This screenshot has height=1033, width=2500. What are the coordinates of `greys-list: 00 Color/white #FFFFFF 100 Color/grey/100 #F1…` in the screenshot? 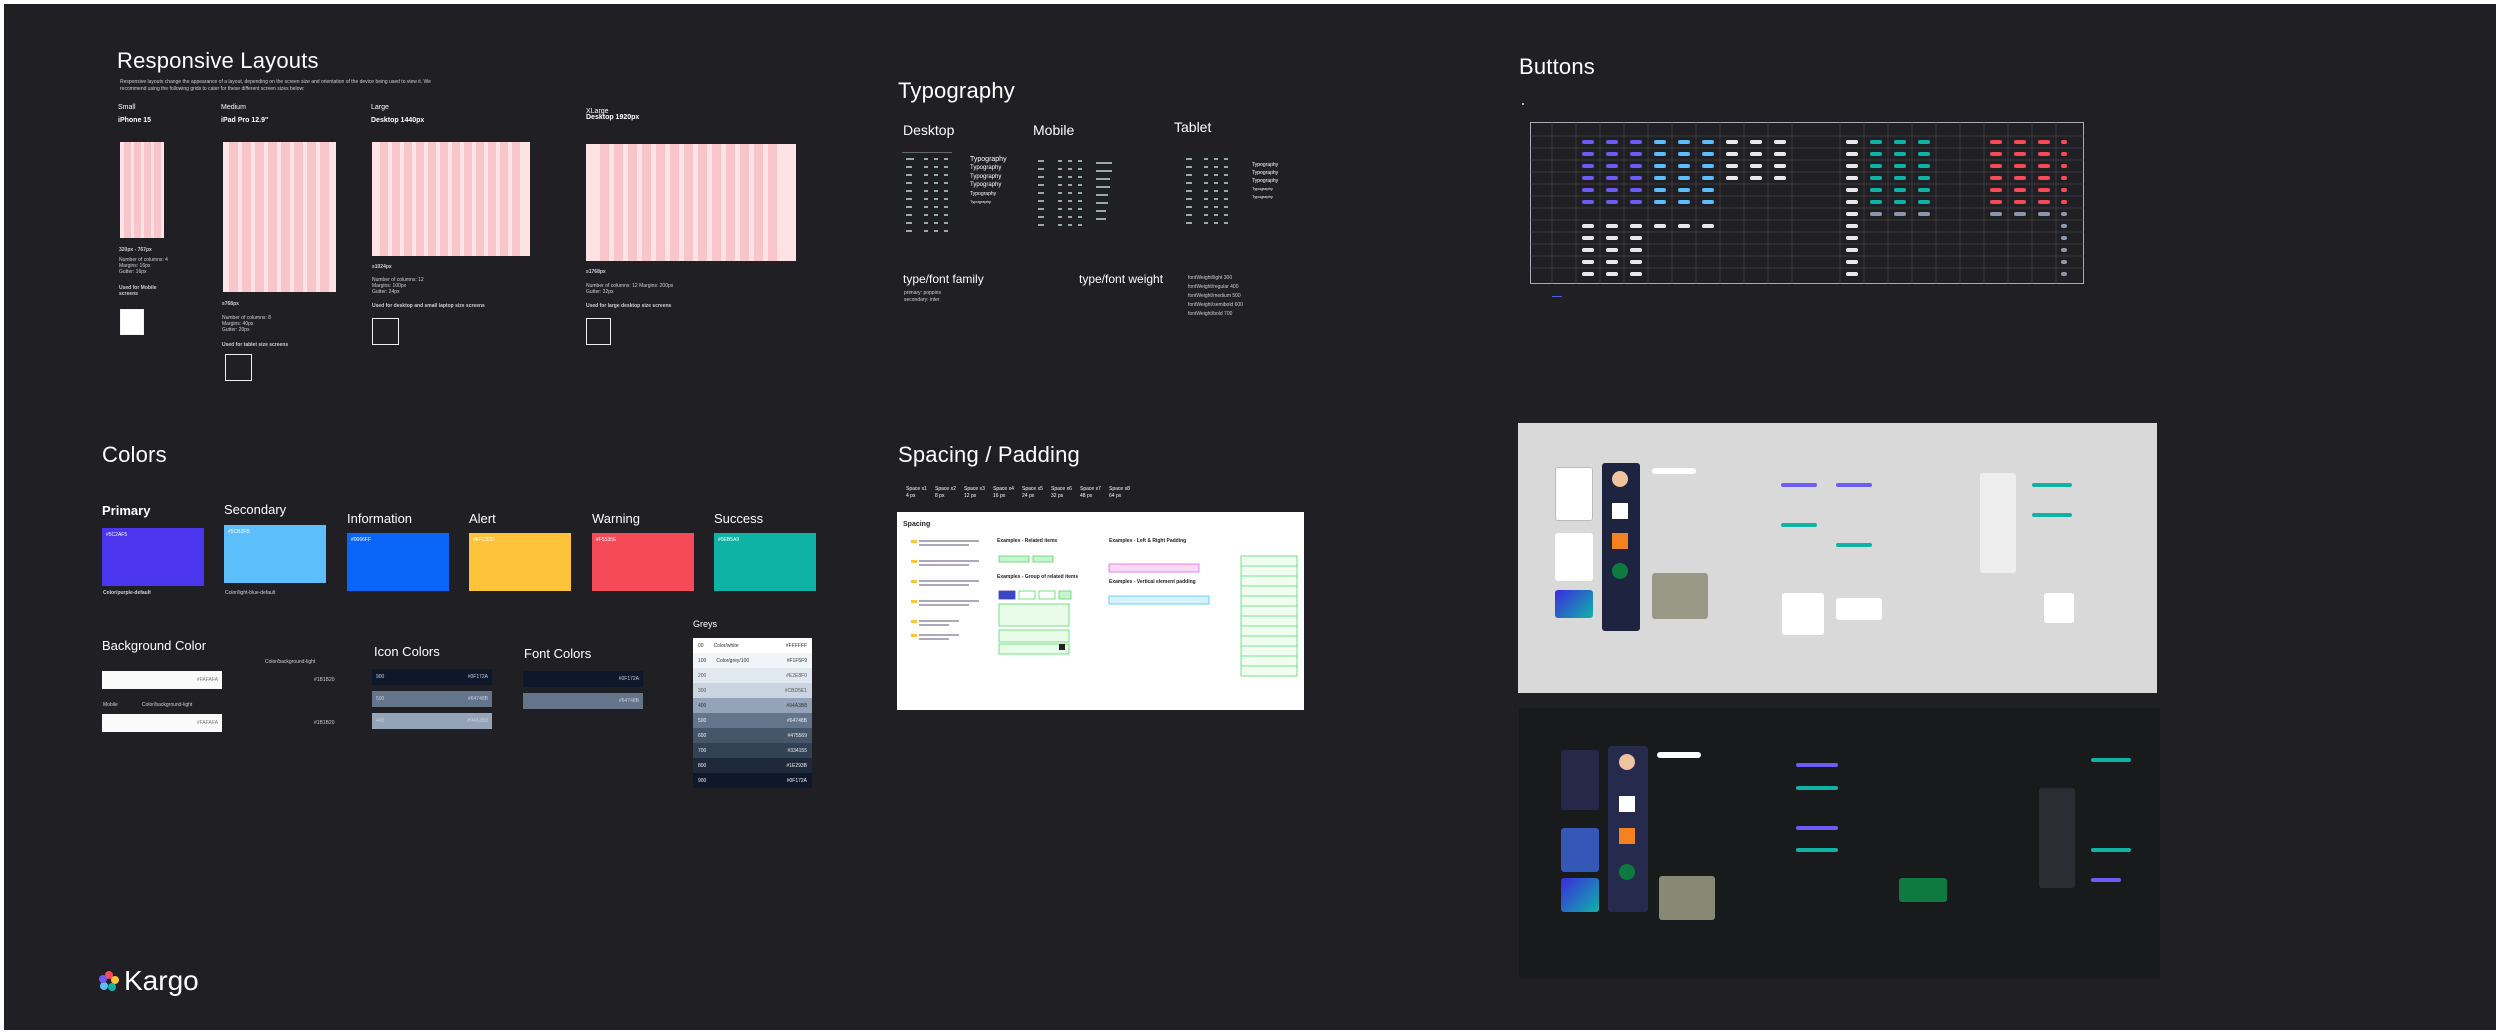 It's located at (752, 713).